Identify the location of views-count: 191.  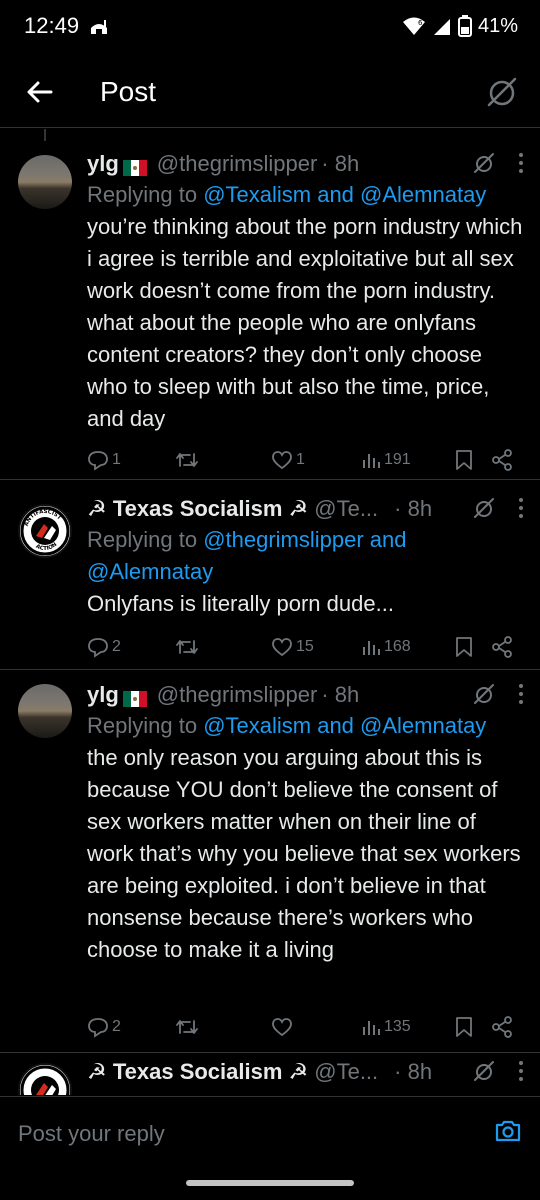
(397, 459).